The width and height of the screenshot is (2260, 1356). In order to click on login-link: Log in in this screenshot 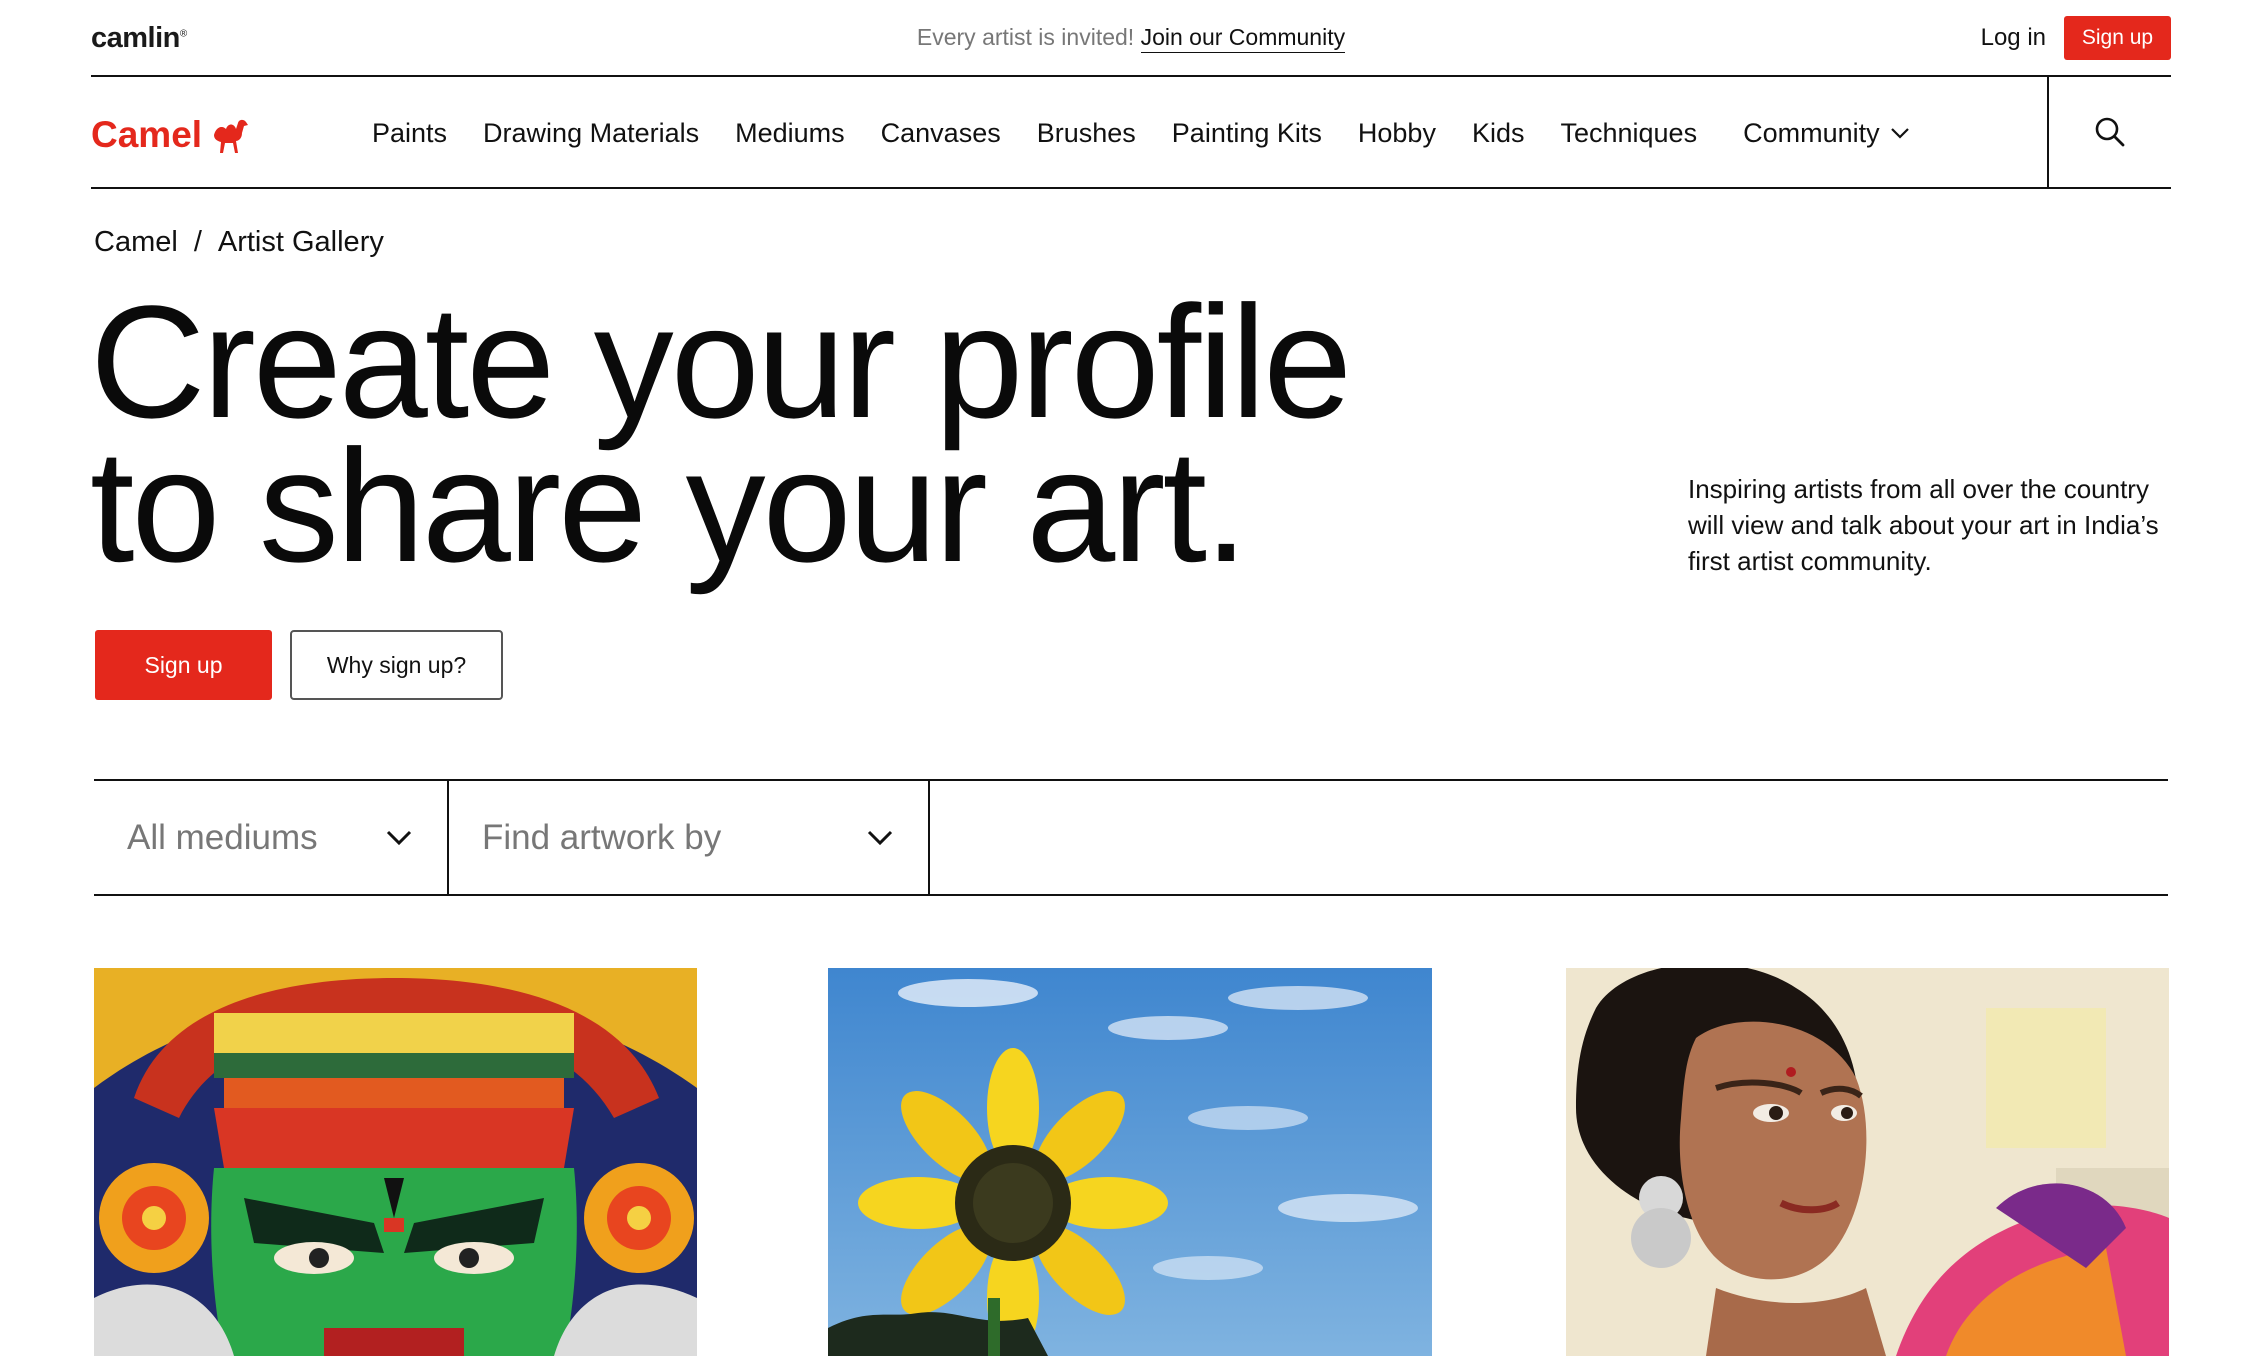, I will do `click(2013, 38)`.